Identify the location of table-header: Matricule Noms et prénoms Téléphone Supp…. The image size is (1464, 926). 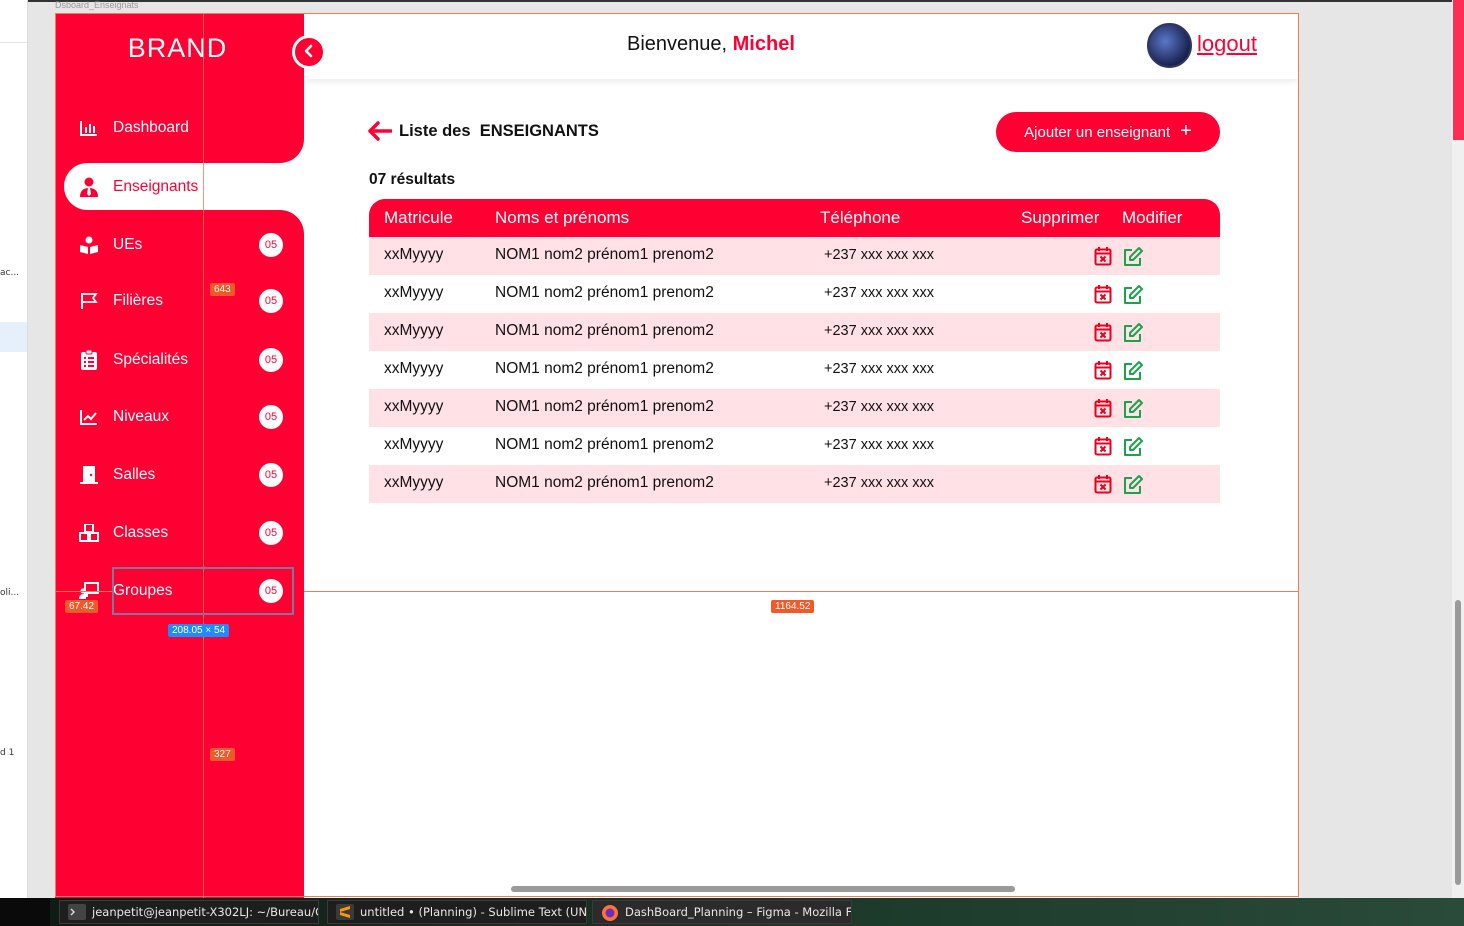
(794, 218).